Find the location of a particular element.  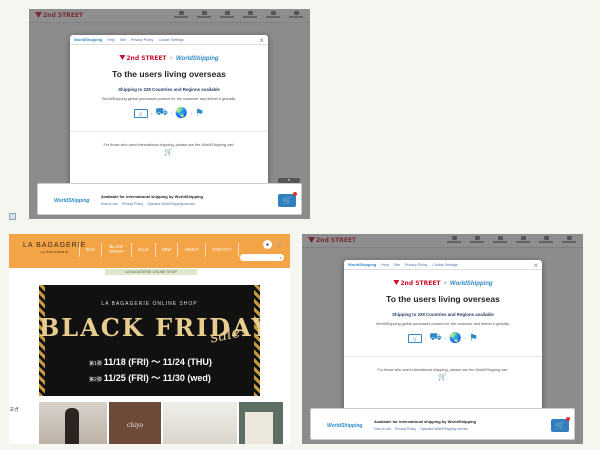

promo-phase1: 第1弾 11/18 (FRI) 〜 11/24 (THU) is located at coordinates (150, 362).